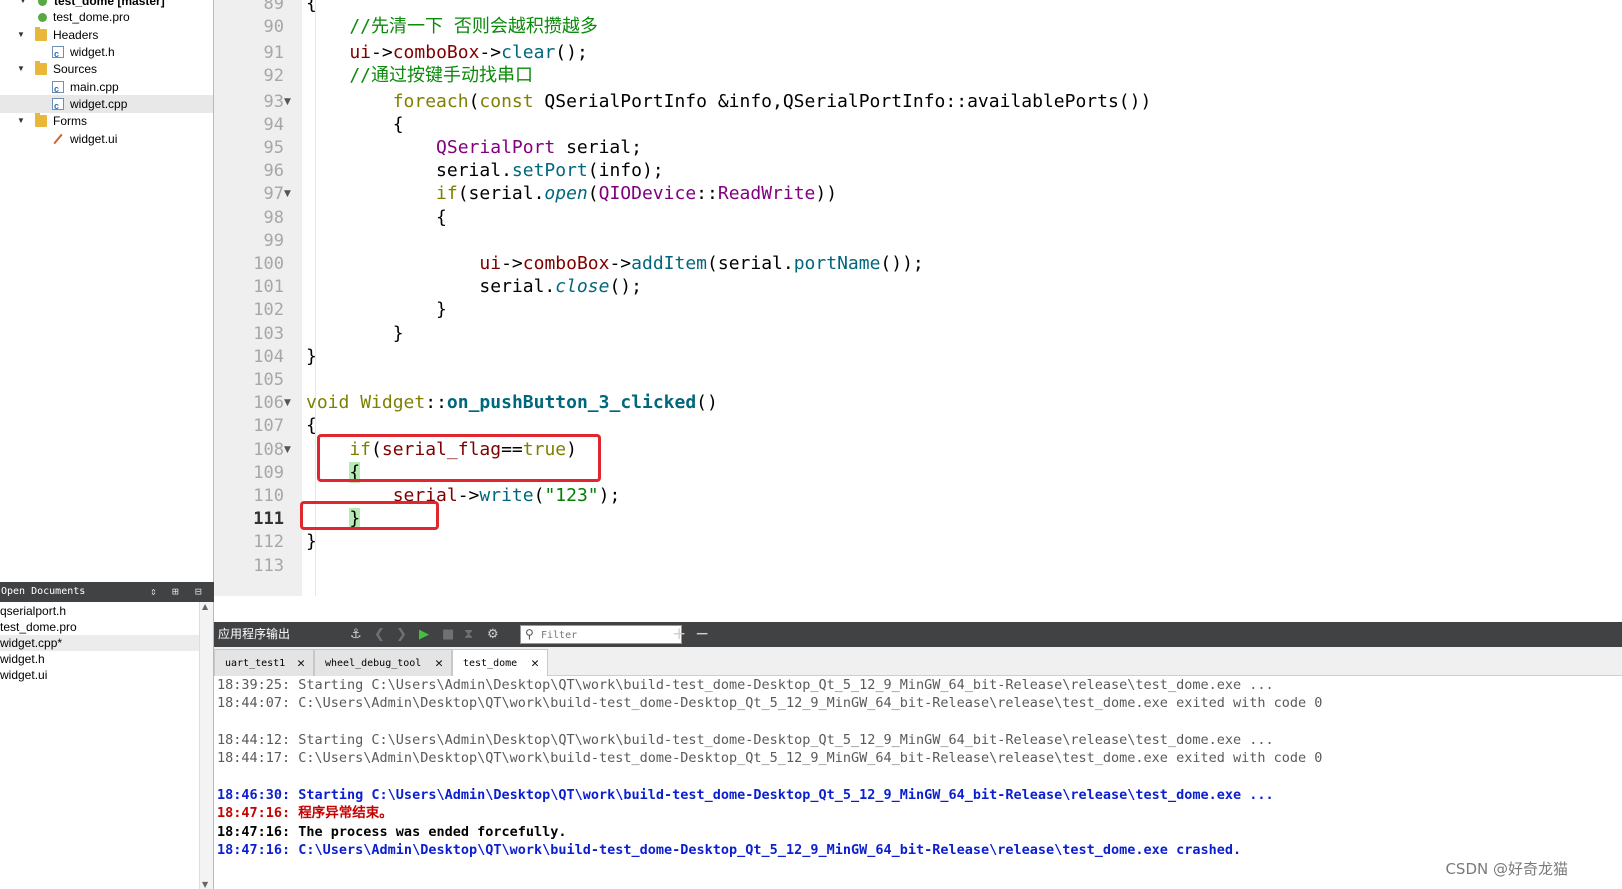  What do you see at coordinates (493, 634) in the screenshot?
I see `gear-icon: ⚙` at bounding box center [493, 634].